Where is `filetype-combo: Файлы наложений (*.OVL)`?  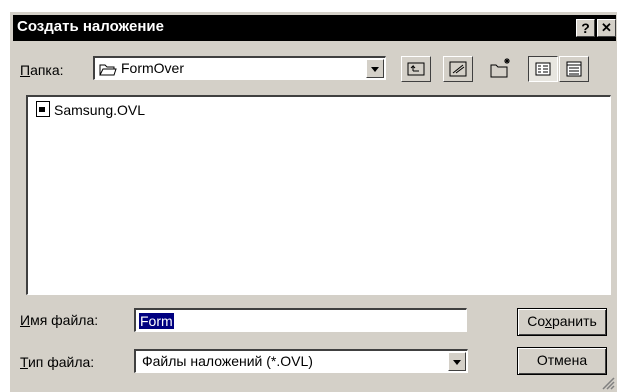 filetype-combo: Файлы наложений (*.OVL) is located at coordinates (301, 361).